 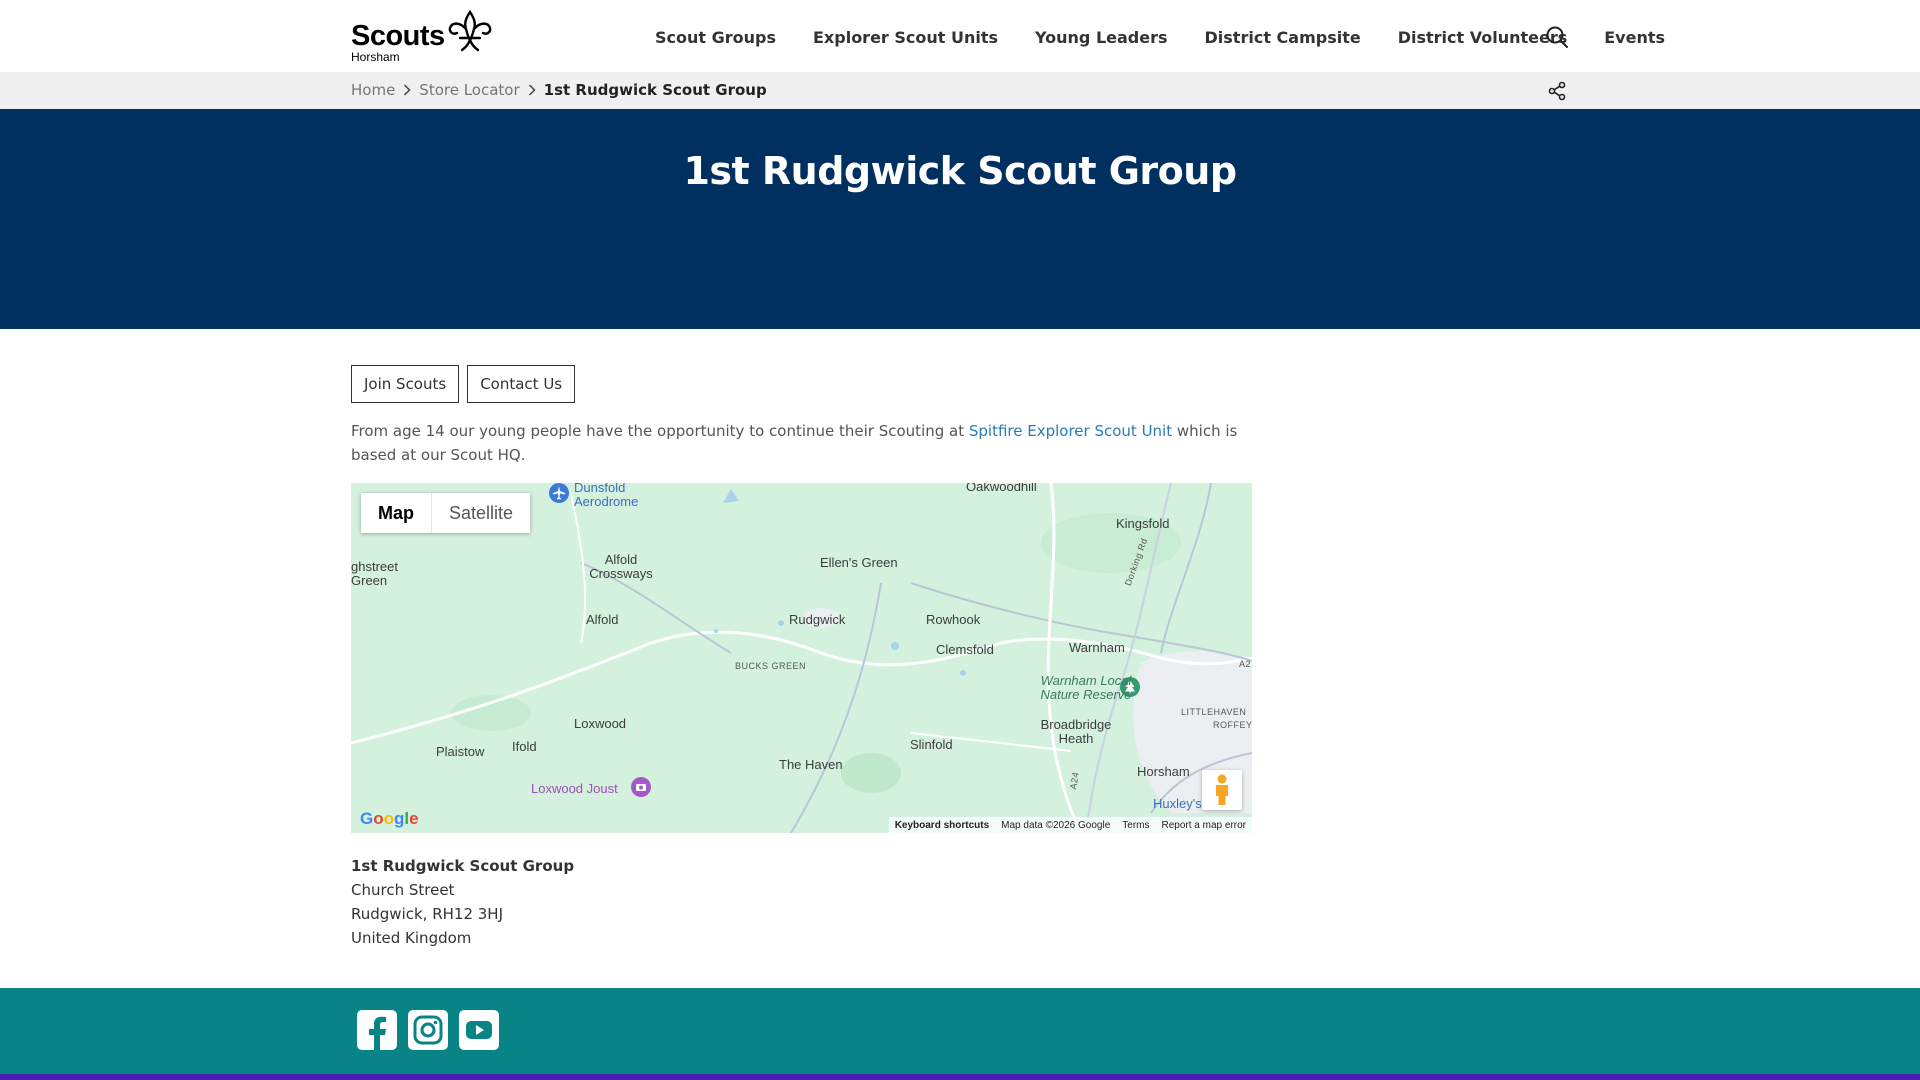 I want to click on map-type-control: Map Satellite, so click(x=446, y=513).